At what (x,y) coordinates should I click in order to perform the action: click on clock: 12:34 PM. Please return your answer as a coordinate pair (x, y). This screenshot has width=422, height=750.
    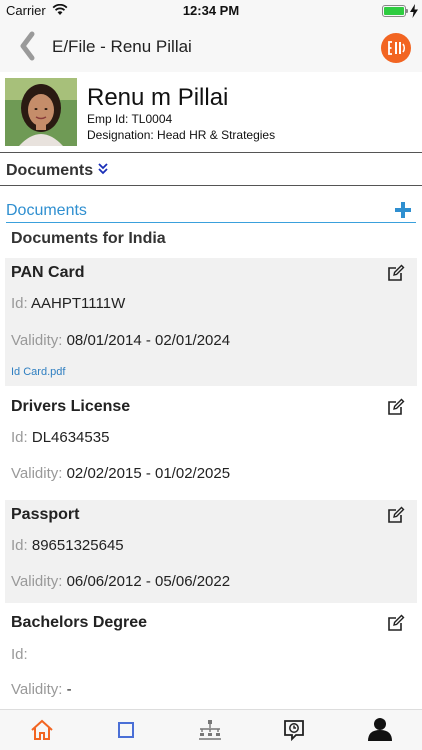
    Looking at the image, I should click on (211, 10).